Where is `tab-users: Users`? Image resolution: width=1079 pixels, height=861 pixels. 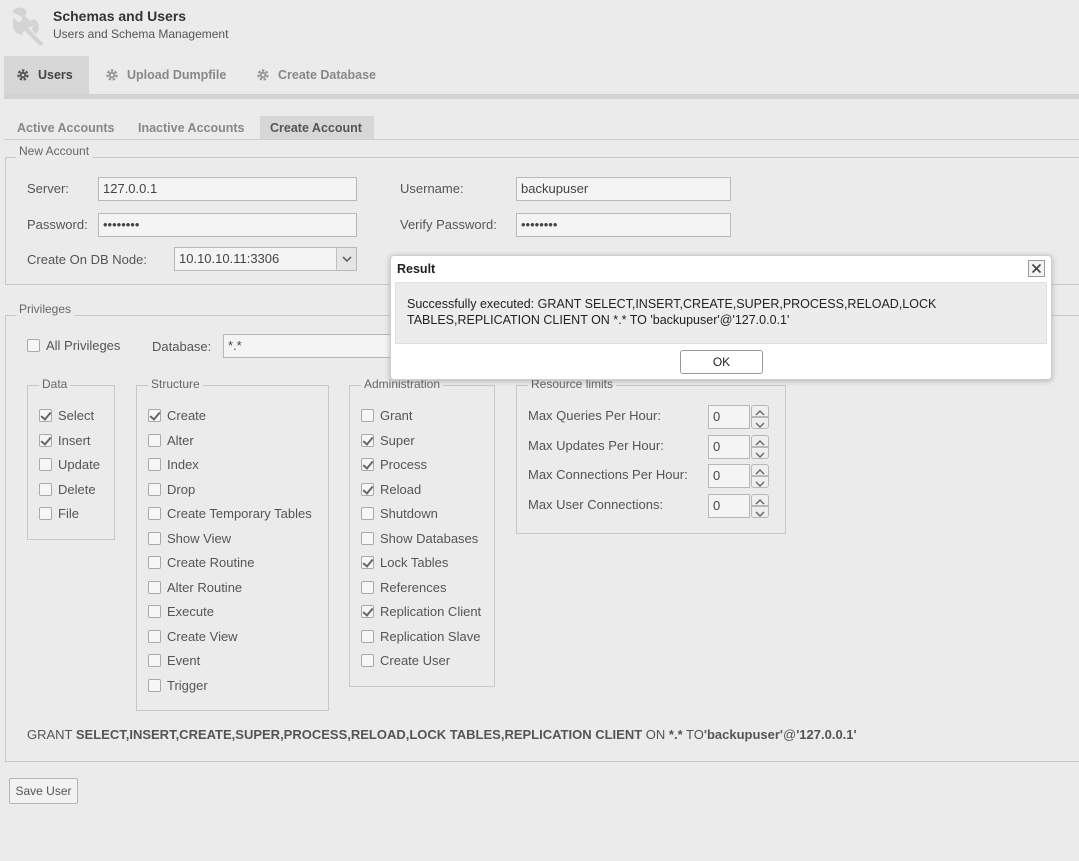
tab-users: Users is located at coordinates (46, 75).